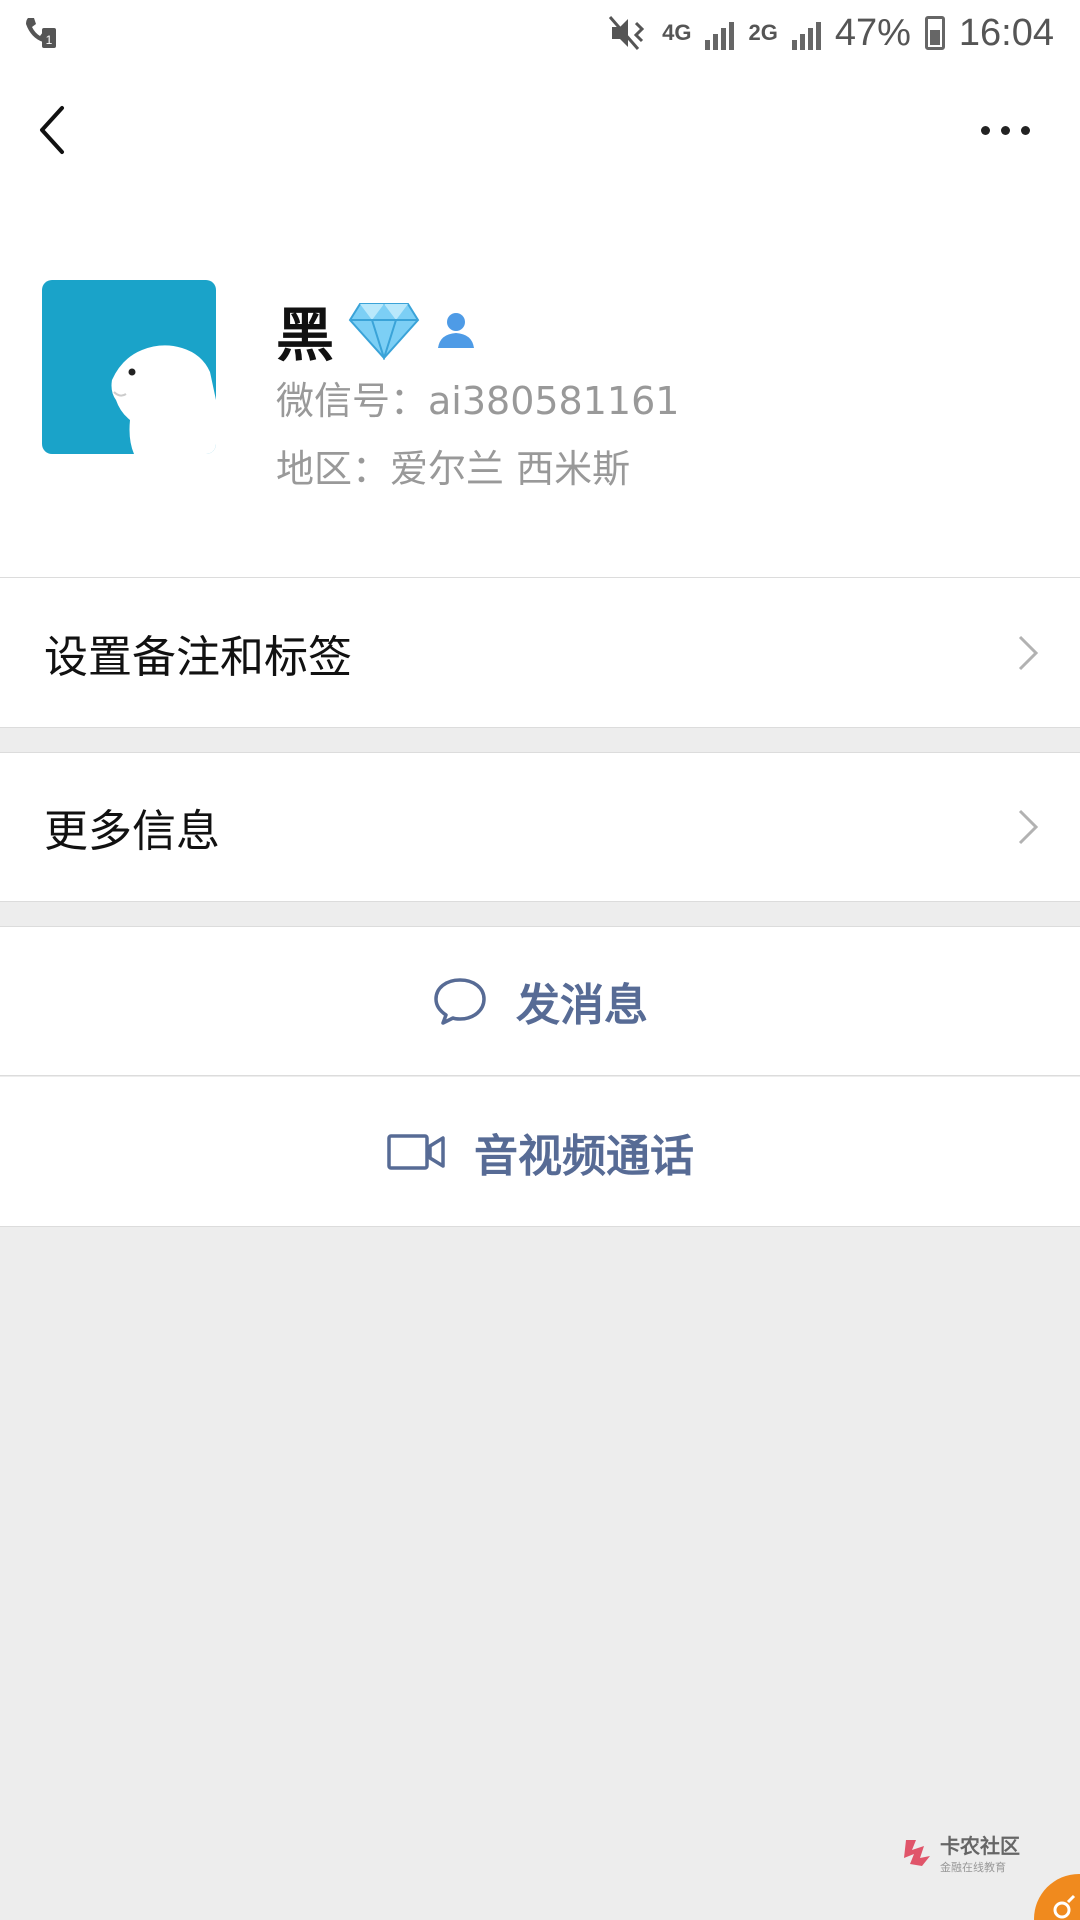 This screenshot has height=1920, width=1080. Describe the element at coordinates (1005, 130) in the screenshot. I see `more-icon` at that location.